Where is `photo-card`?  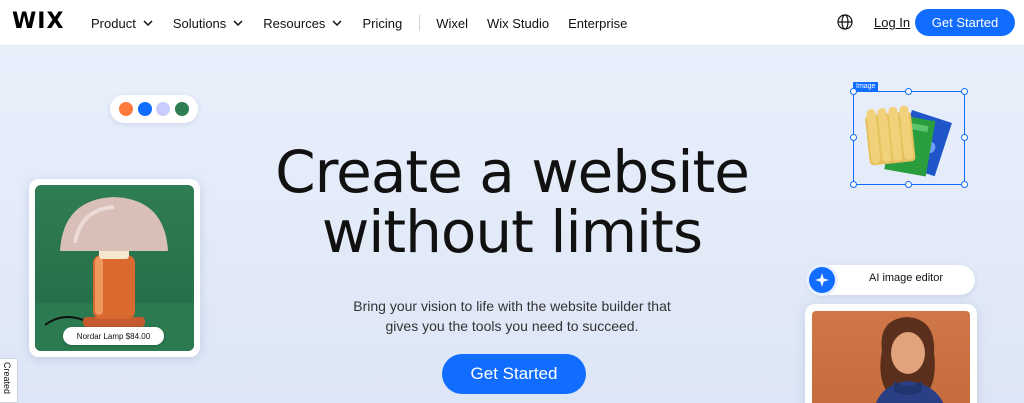 photo-card is located at coordinates (891, 353).